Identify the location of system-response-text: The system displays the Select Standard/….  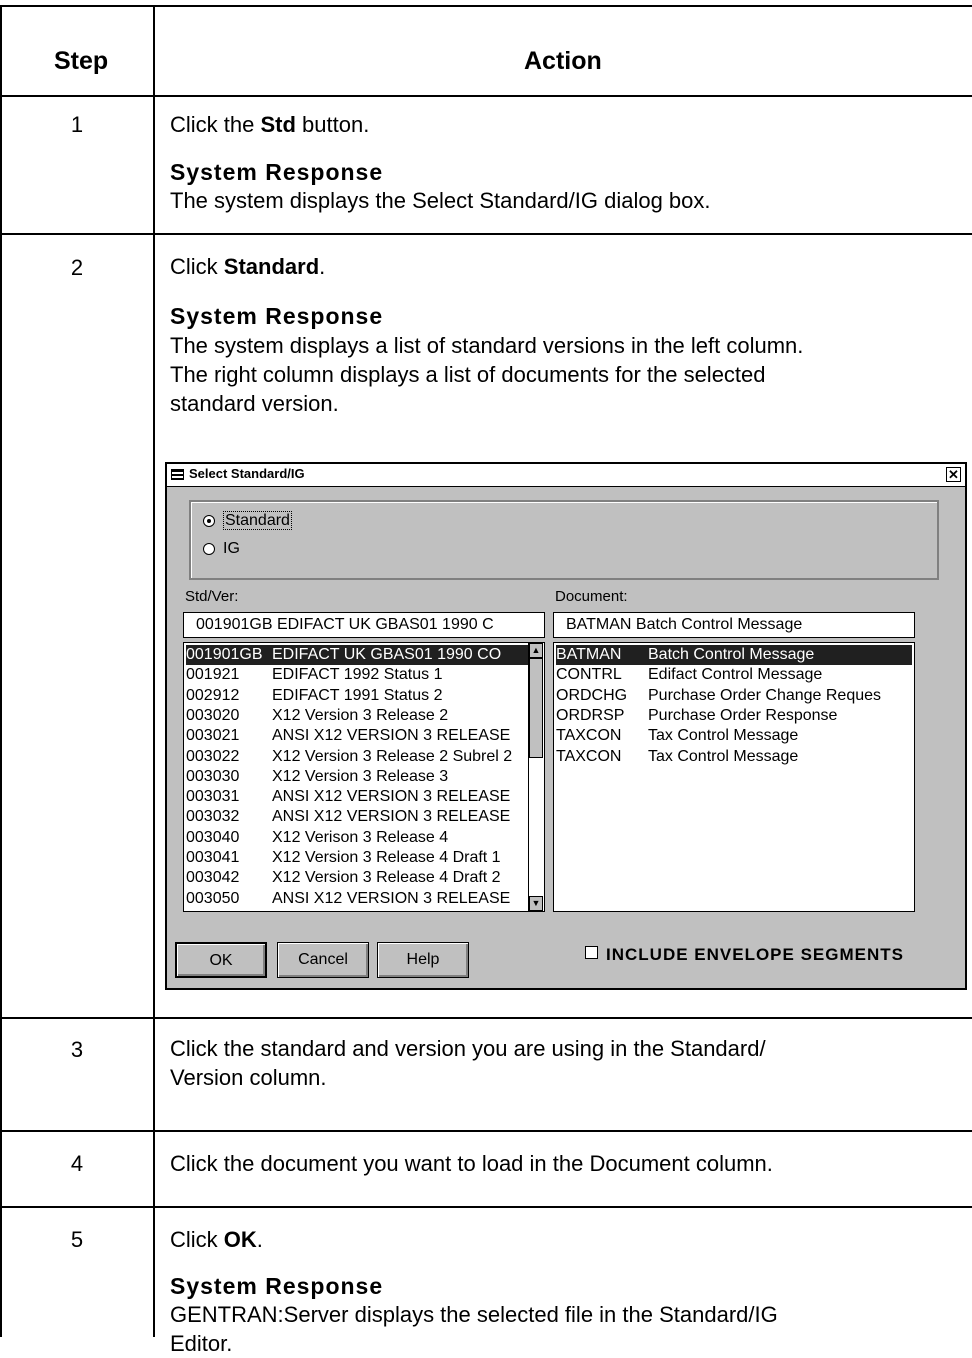
(440, 200).